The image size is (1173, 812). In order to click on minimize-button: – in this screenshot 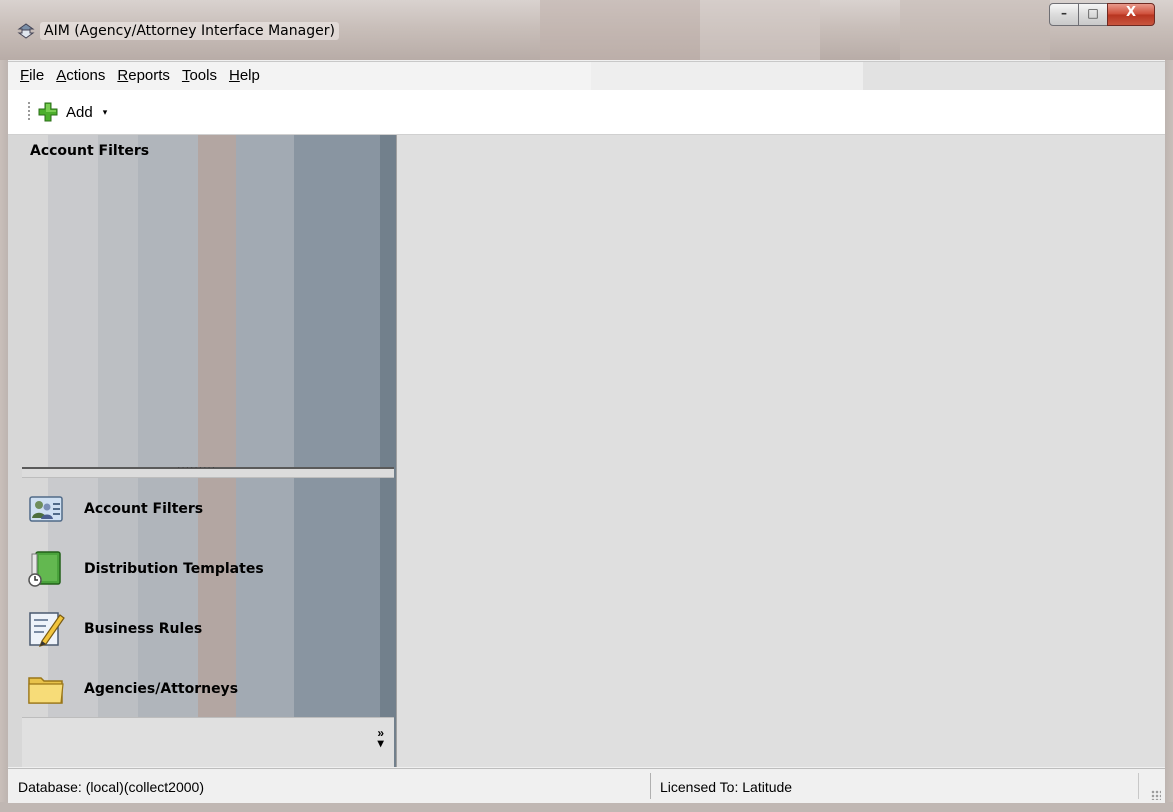, I will do `click(1064, 14)`.